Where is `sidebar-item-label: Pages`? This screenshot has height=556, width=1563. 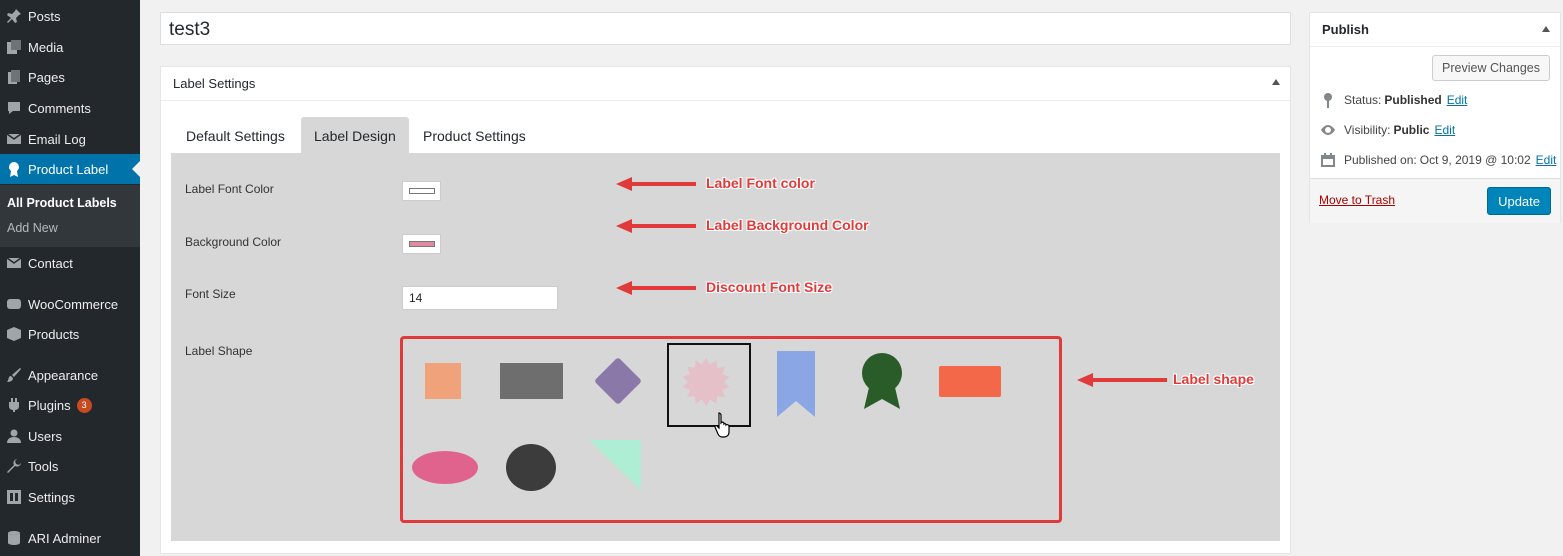 sidebar-item-label: Pages is located at coordinates (46, 77).